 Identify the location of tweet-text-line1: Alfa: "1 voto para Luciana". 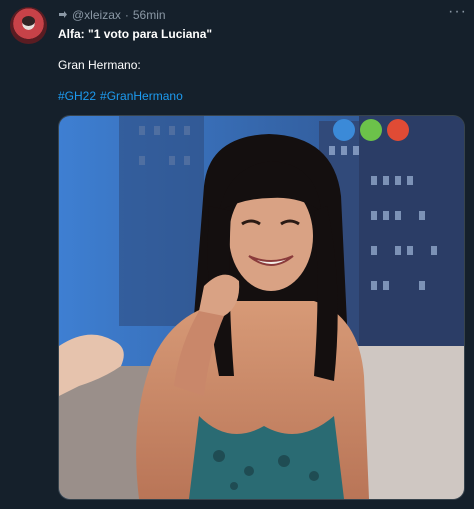
(135, 34).